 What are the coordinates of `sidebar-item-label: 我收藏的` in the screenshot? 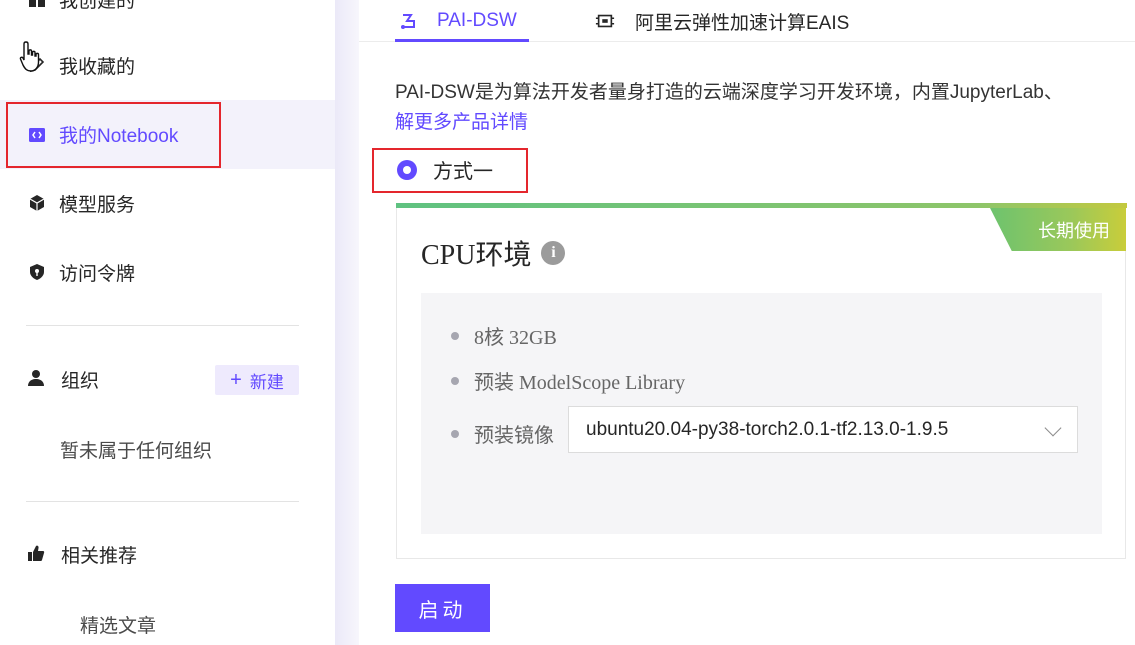 It's located at (97, 67).